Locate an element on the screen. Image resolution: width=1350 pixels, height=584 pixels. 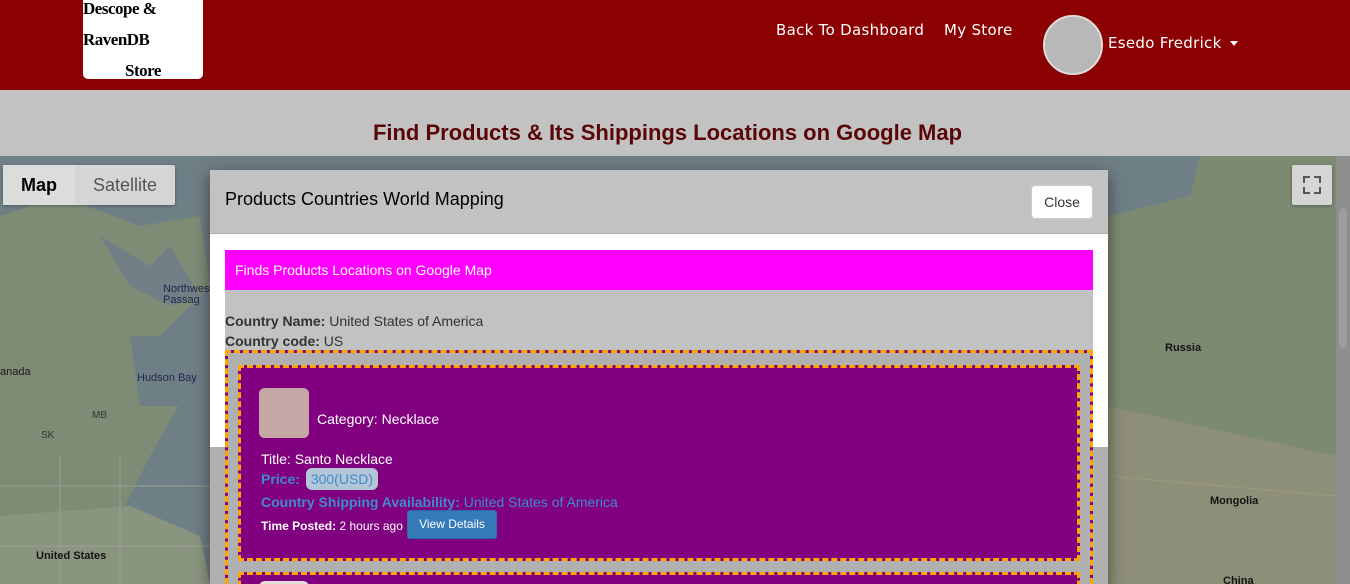
view-details-button: View Details is located at coordinates (452, 524).